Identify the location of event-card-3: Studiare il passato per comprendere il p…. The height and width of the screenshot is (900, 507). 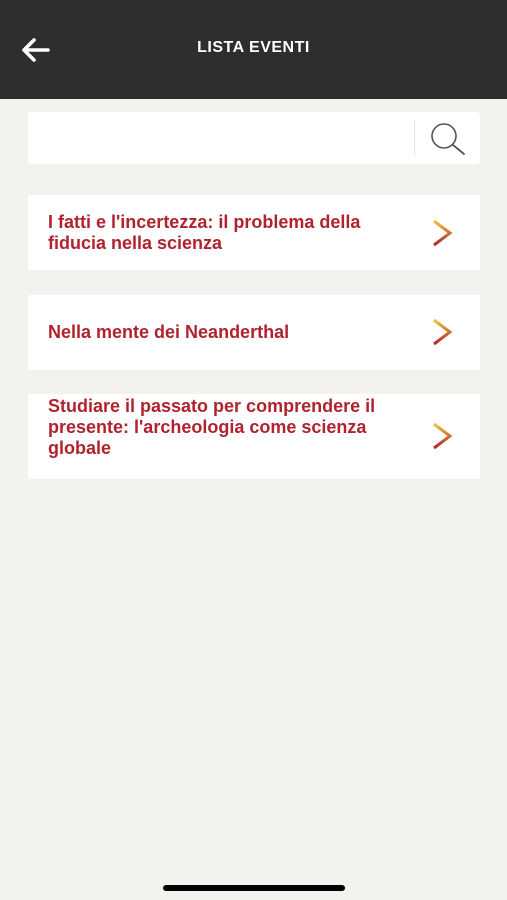
(254, 436).